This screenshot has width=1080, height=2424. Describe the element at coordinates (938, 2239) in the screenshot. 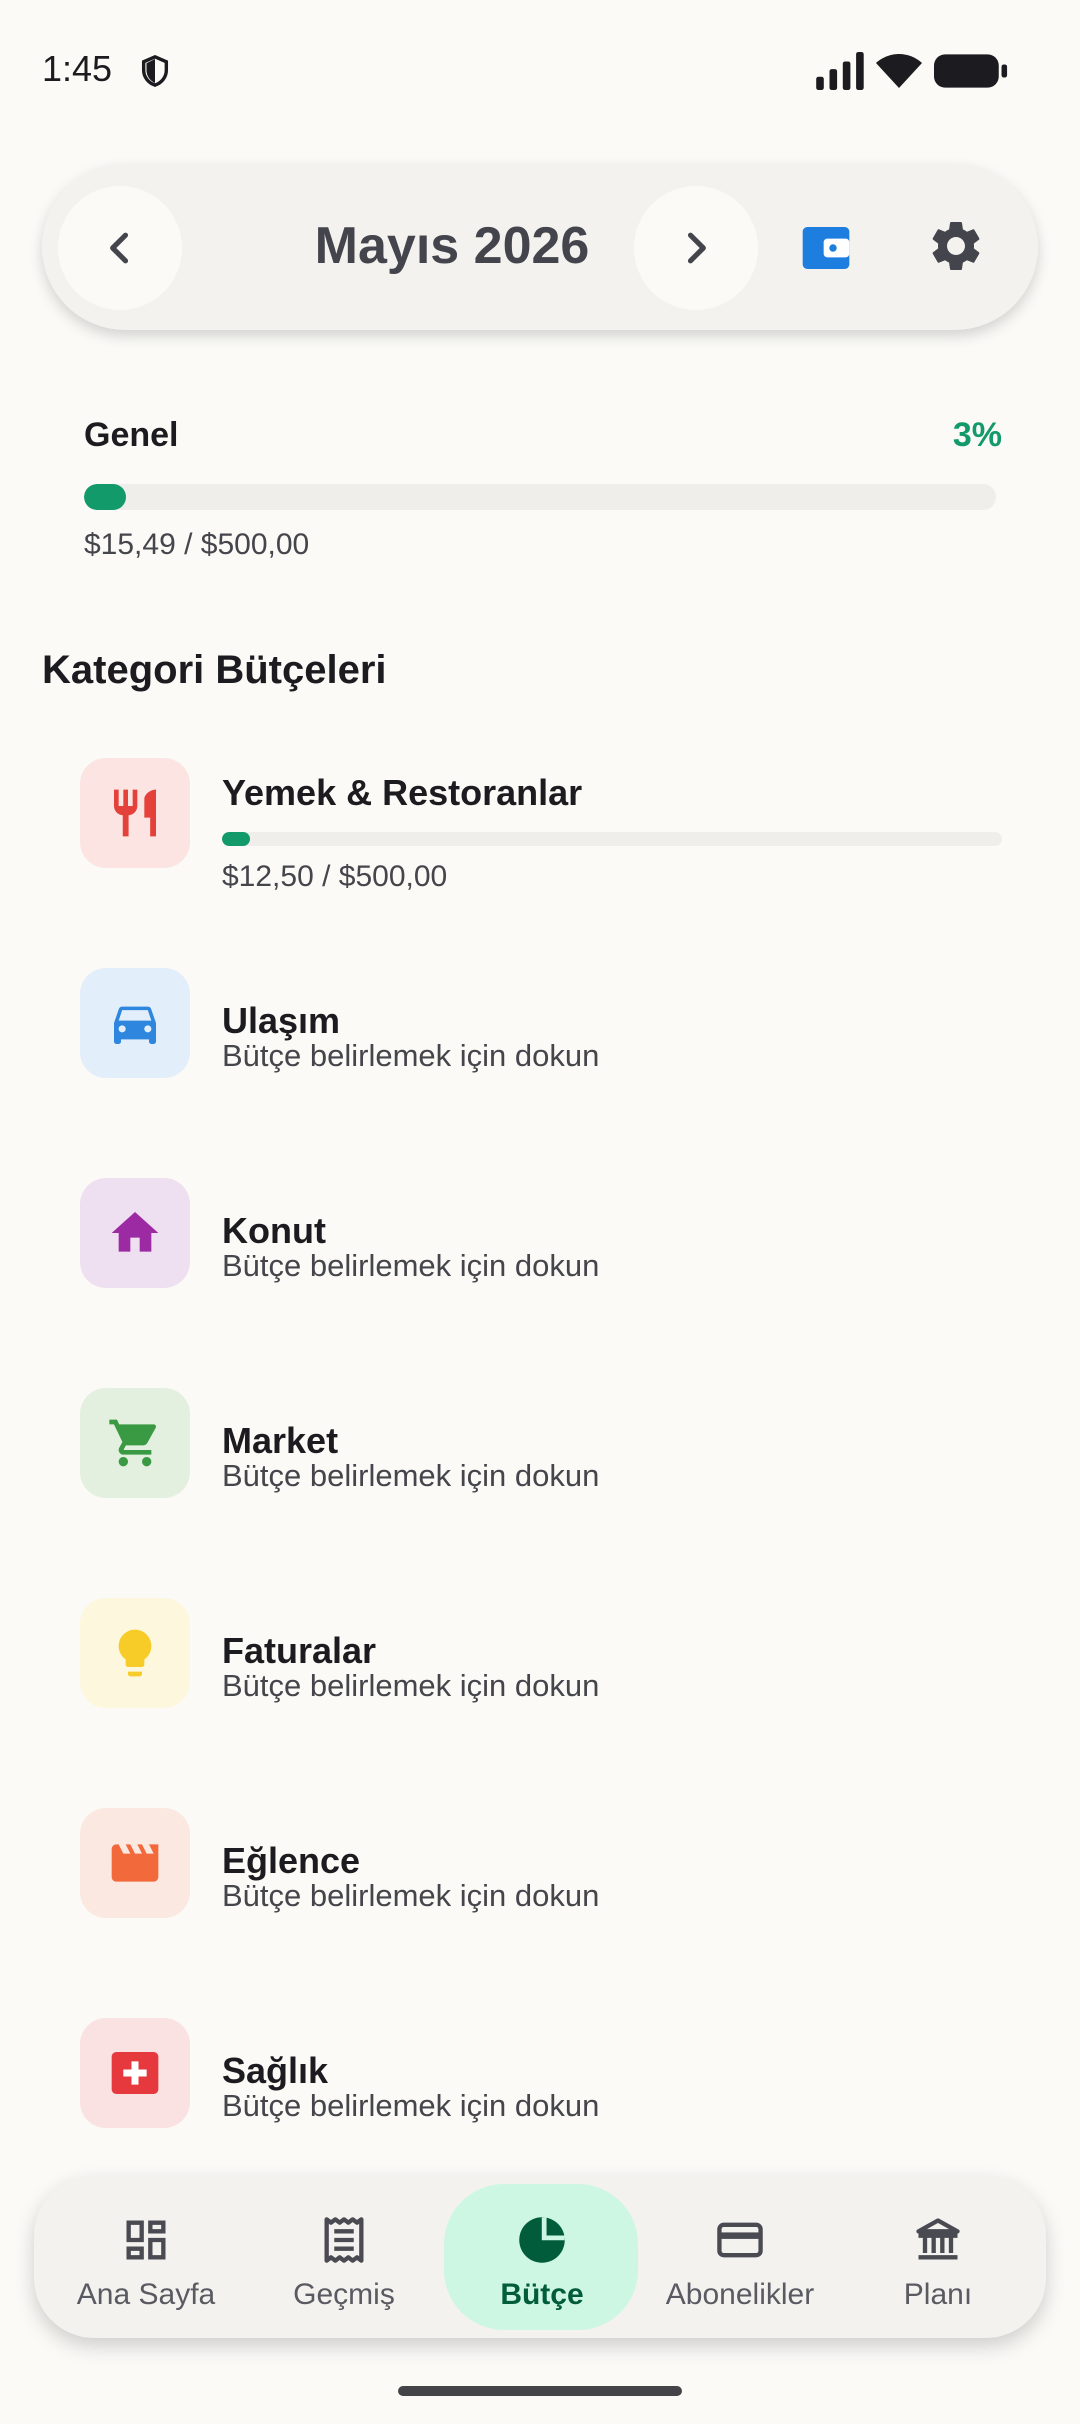

I see `bank-icon` at that location.